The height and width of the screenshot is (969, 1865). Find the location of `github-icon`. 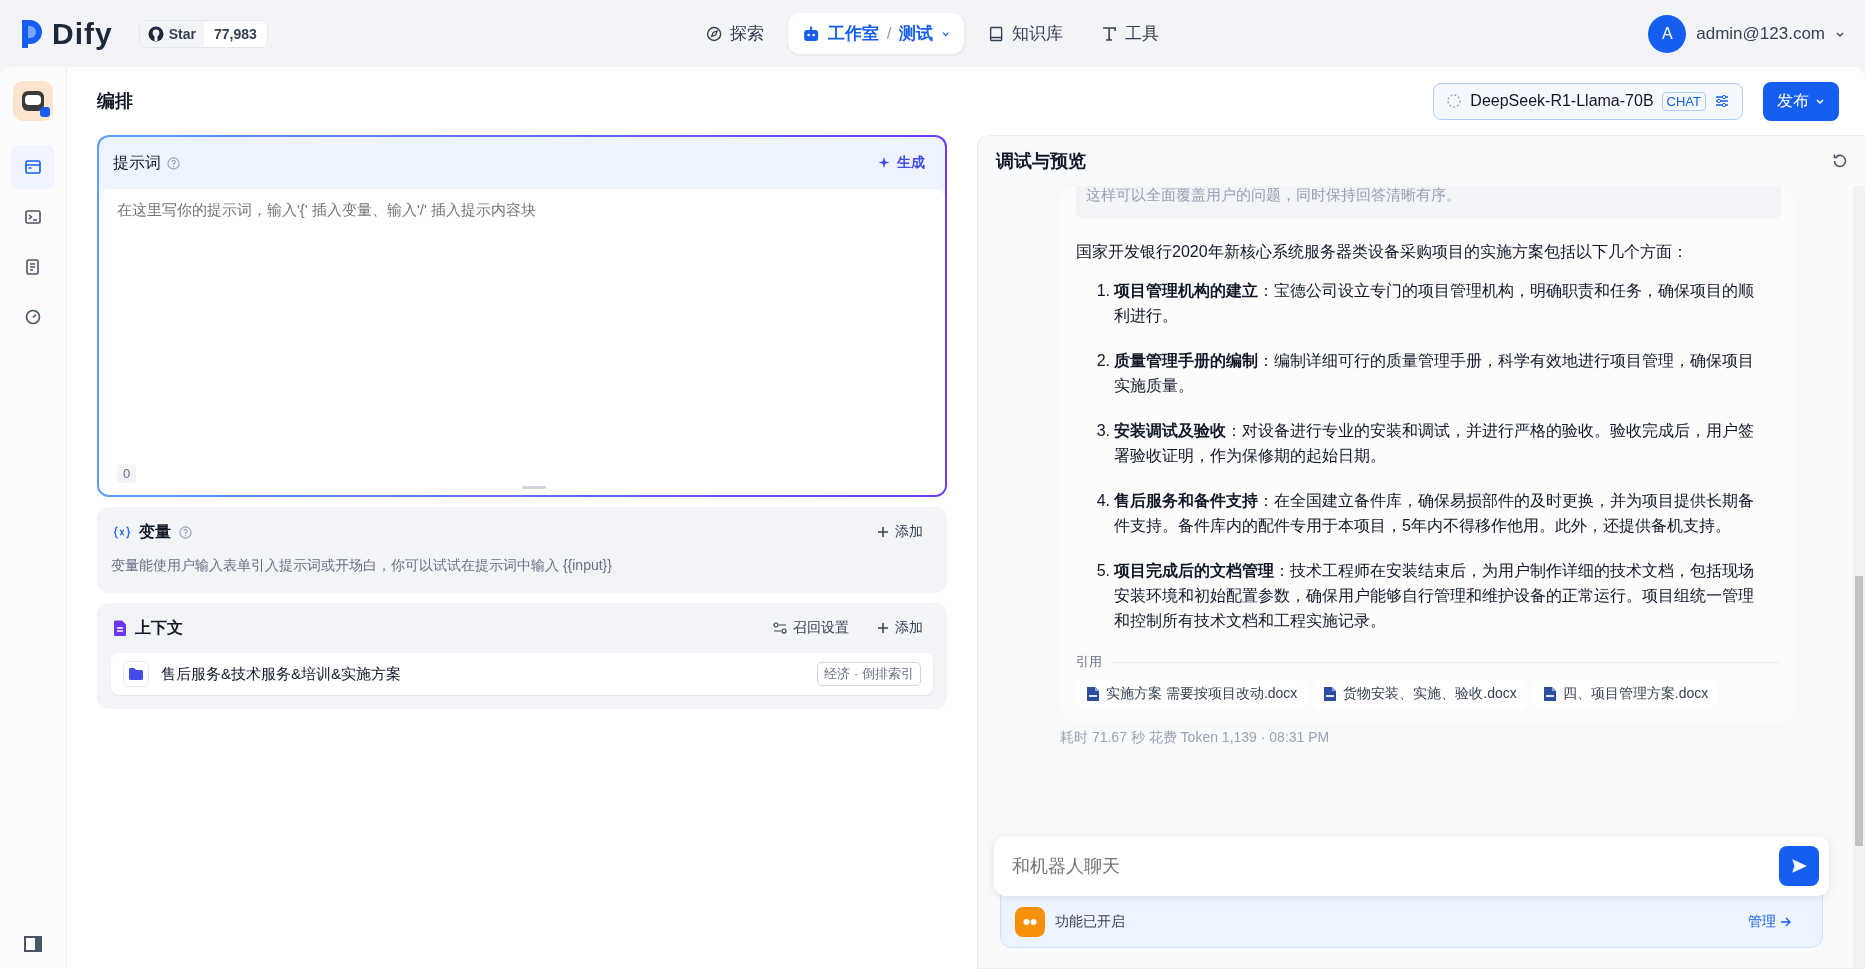

github-icon is located at coordinates (155, 33).